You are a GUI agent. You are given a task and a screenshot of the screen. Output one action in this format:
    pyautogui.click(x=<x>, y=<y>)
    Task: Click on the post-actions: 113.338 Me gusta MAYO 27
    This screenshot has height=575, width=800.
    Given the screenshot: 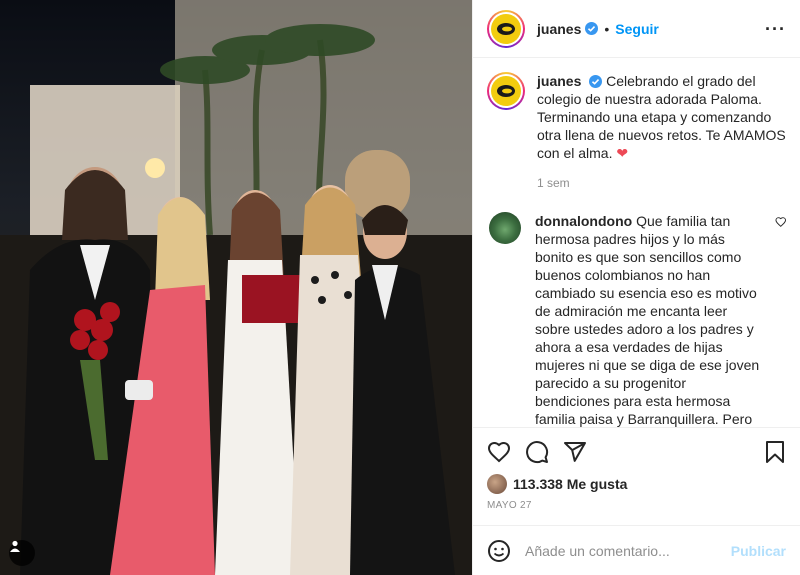 What is the action you would take?
    pyautogui.click(x=636, y=476)
    